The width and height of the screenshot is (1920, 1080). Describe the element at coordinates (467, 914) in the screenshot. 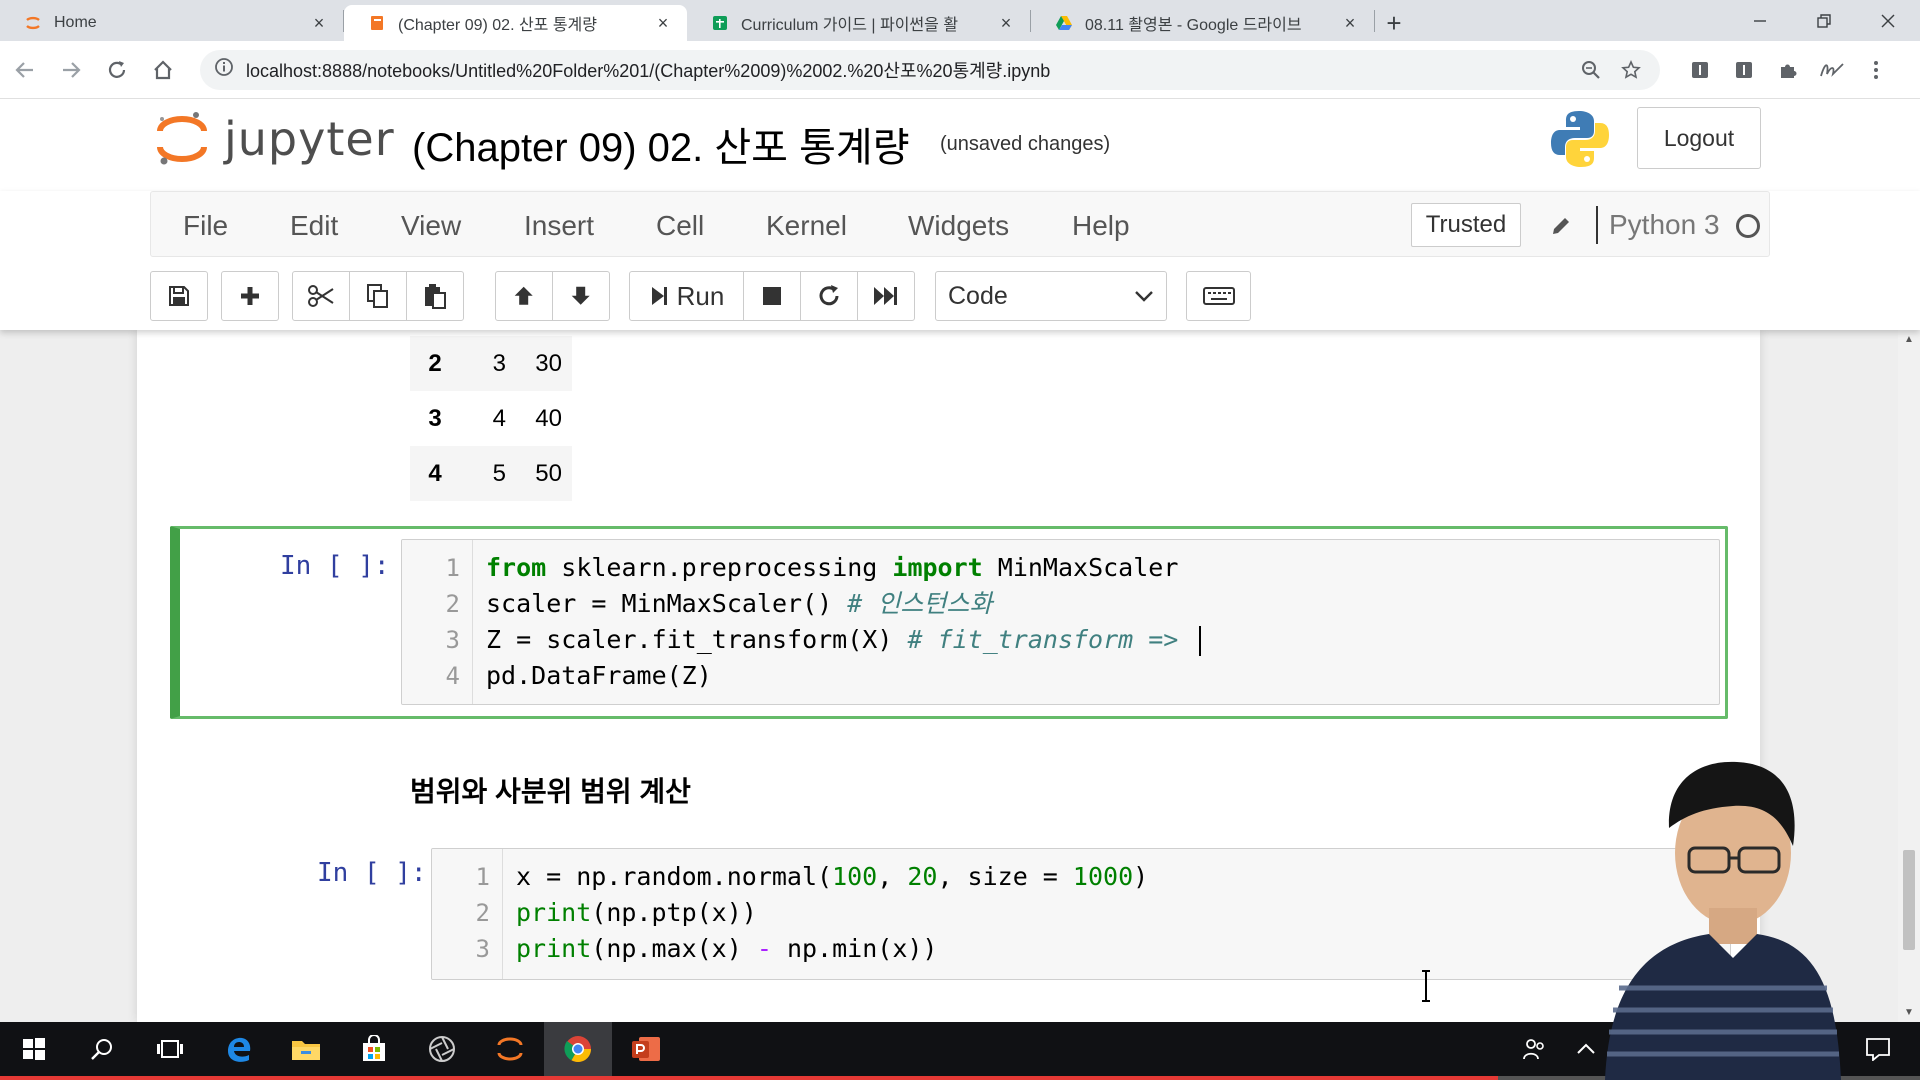

I see `line-number-gutter: 1 2 3` at that location.